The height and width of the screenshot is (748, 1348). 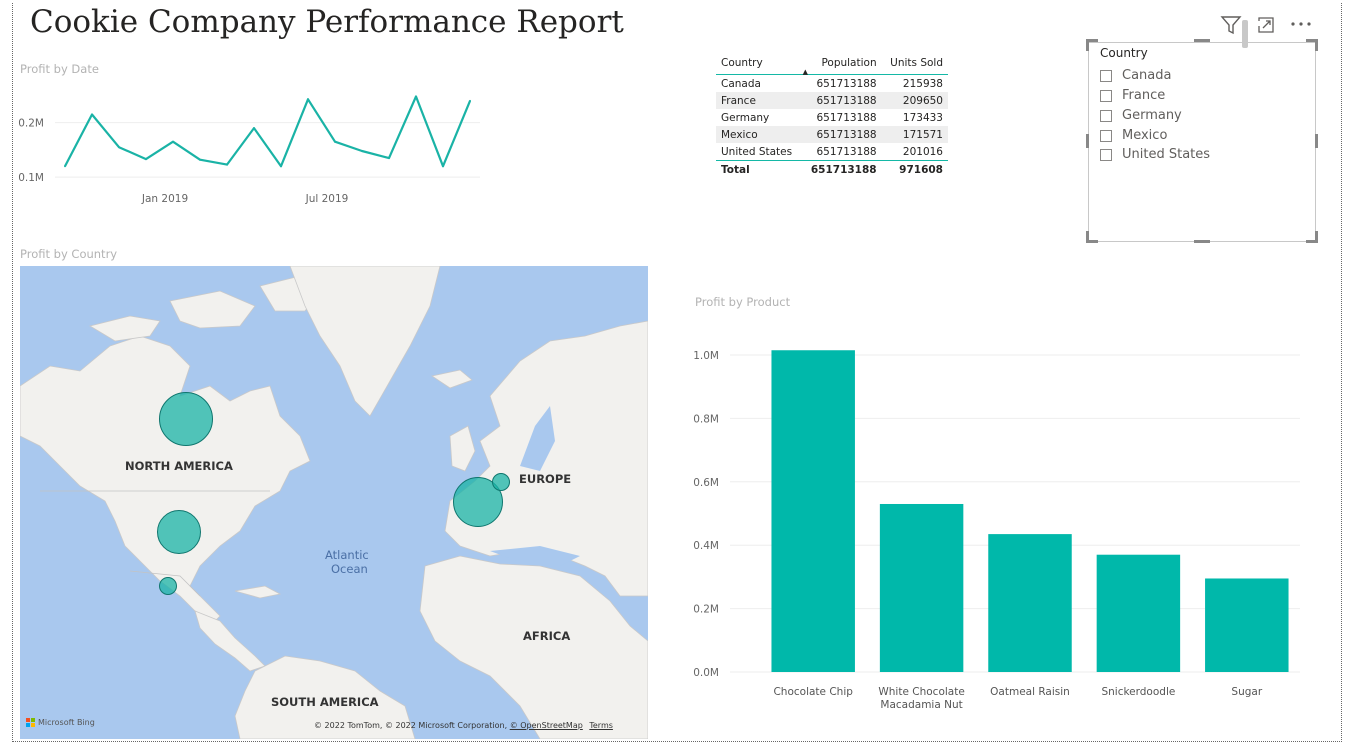 I want to click on more-options-icon, so click(x=1301, y=26).